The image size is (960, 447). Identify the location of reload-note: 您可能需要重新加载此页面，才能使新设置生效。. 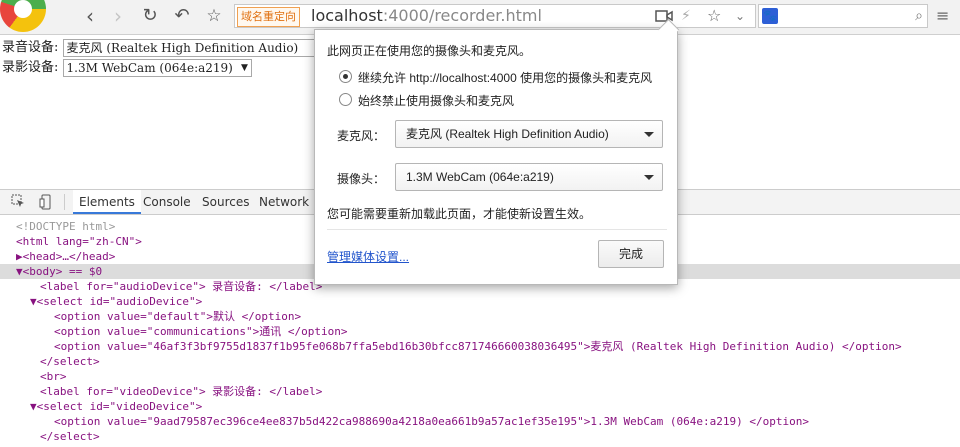
(459, 214).